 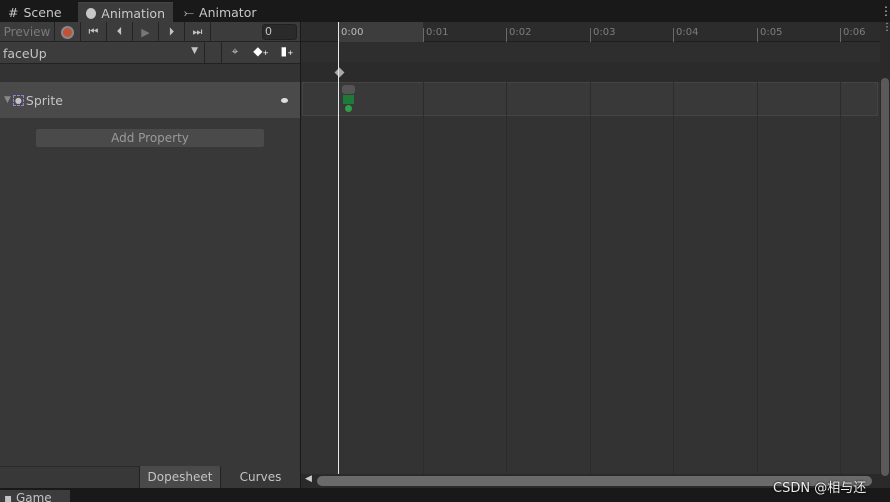 What do you see at coordinates (13, 12) in the screenshot?
I see `grid-icon: #` at bounding box center [13, 12].